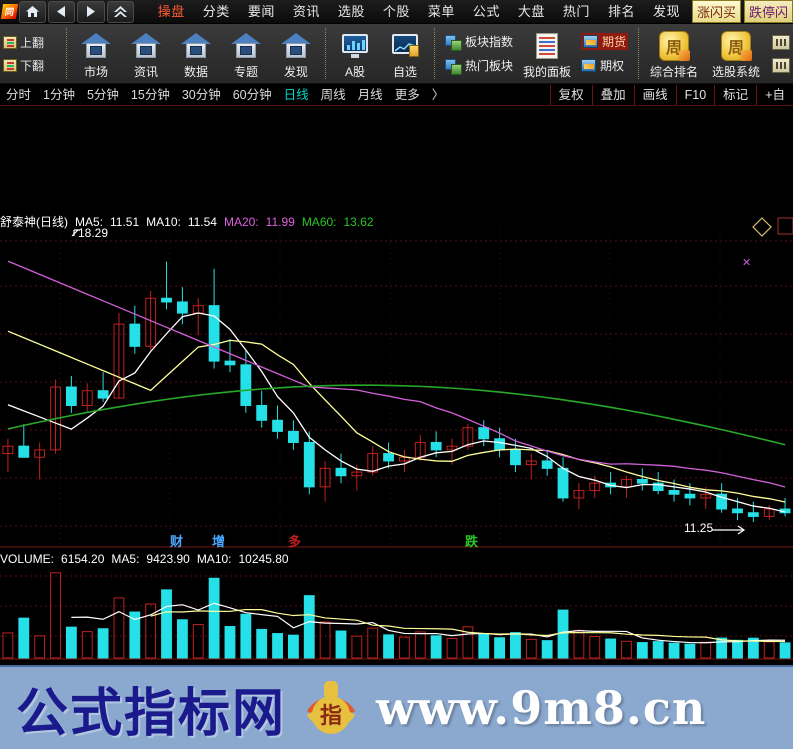 The height and width of the screenshot is (749, 793). I want to click on period-5: 60分钟, so click(252, 95).